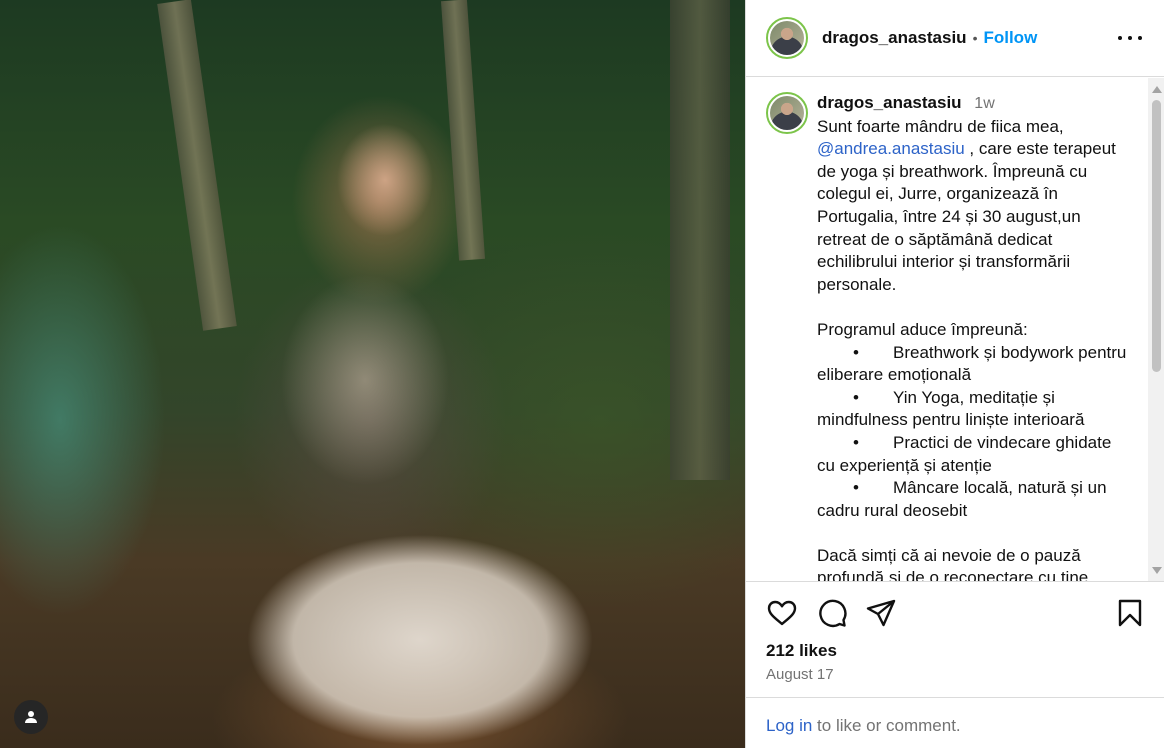  What do you see at coordinates (894, 38) in the screenshot?
I see `header-username: dragos_anastasiu` at bounding box center [894, 38].